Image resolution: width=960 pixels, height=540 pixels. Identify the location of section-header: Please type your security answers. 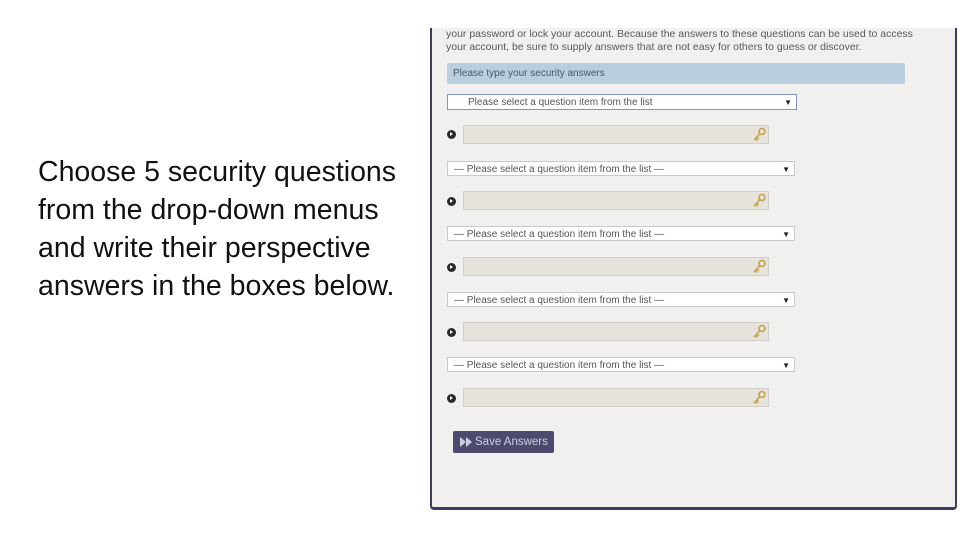
(676, 73).